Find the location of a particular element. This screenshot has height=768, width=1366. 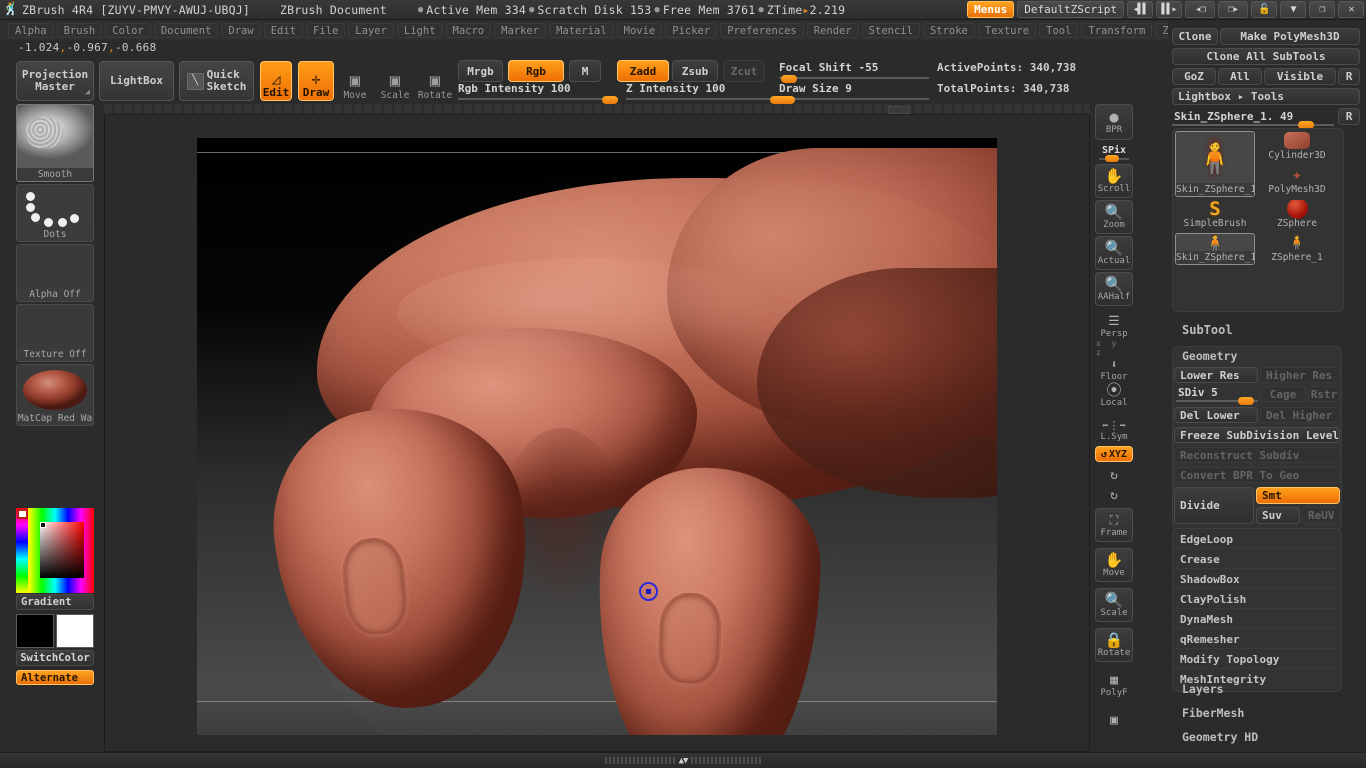

lock-icon: 🔓 is located at coordinates (1264, 9).